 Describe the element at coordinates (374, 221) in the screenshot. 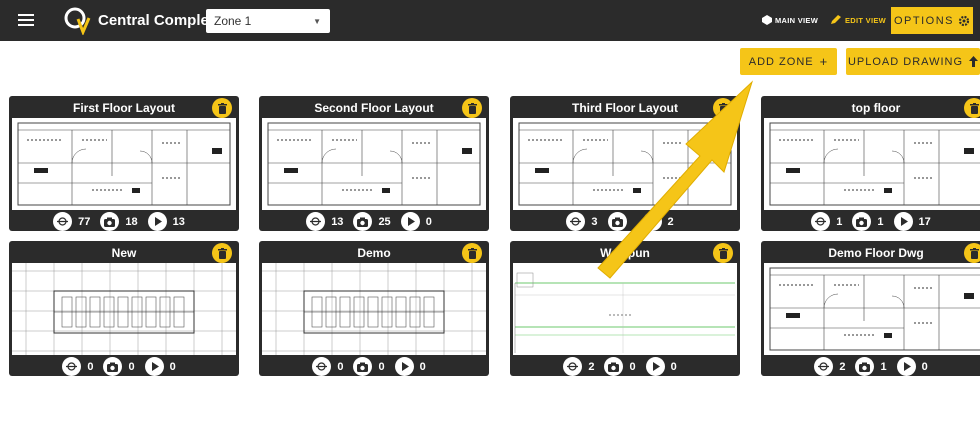

I see `card-counts: 13 25 0` at that location.